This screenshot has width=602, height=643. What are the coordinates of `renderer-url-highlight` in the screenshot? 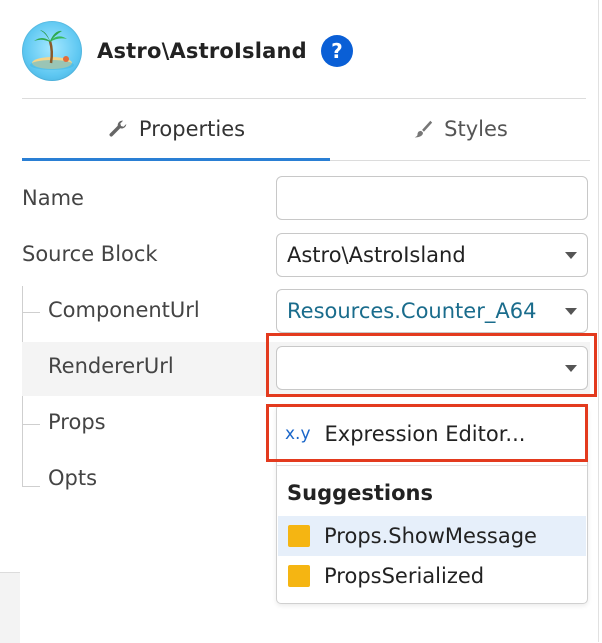 It's located at (431, 365).